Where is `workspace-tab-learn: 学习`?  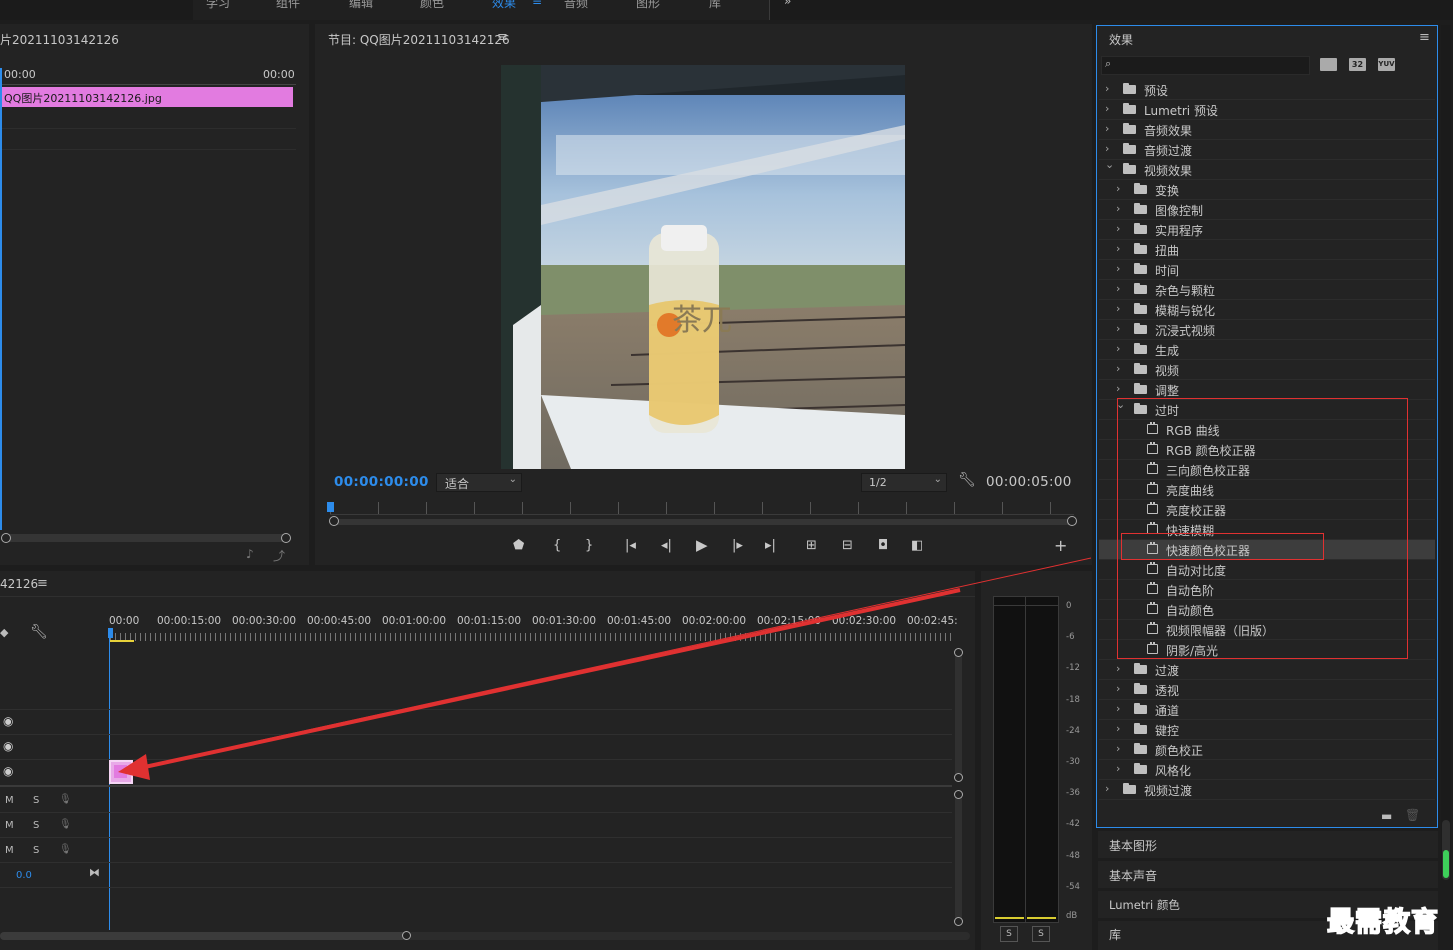
workspace-tab-learn: 学习 is located at coordinates (218, 5).